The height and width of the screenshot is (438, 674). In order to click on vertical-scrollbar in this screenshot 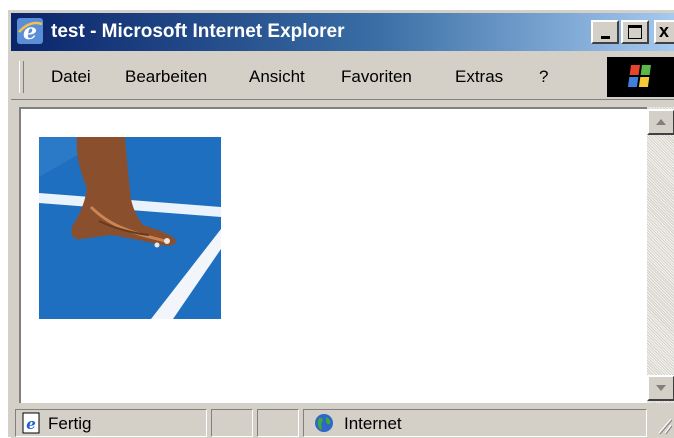, I will do `click(660, 255)`.